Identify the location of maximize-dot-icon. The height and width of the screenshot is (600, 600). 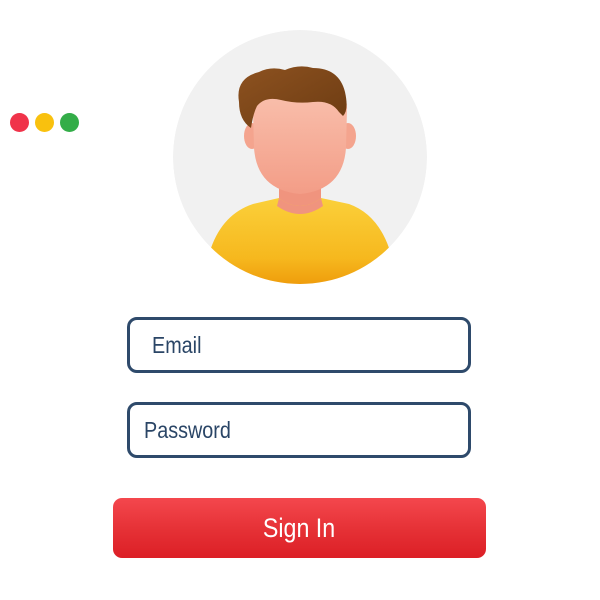
(69, 122).